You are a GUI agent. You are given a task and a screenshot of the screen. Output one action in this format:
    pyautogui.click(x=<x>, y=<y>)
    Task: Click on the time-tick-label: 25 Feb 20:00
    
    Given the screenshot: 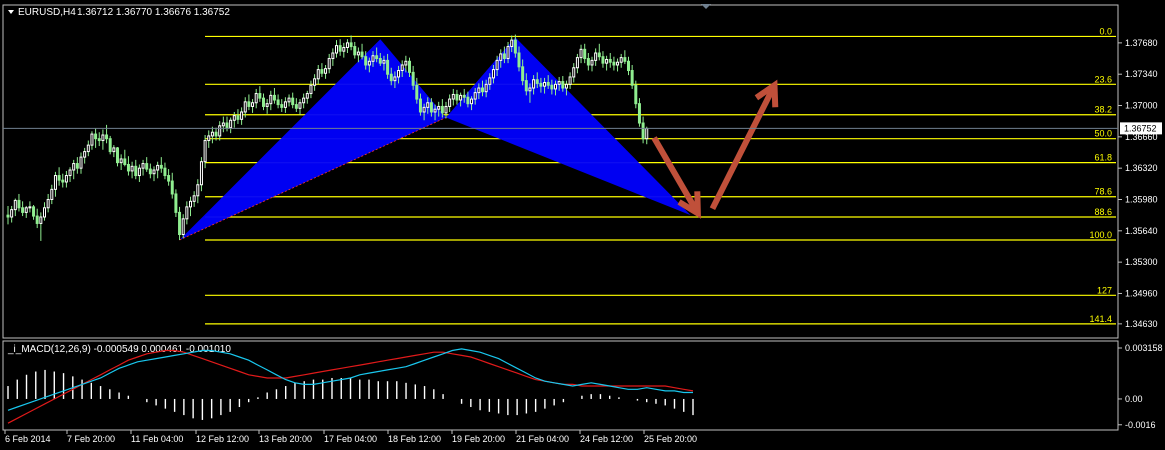 What is the action you would take?
    pyautogui.click(x=670, y=439)
    